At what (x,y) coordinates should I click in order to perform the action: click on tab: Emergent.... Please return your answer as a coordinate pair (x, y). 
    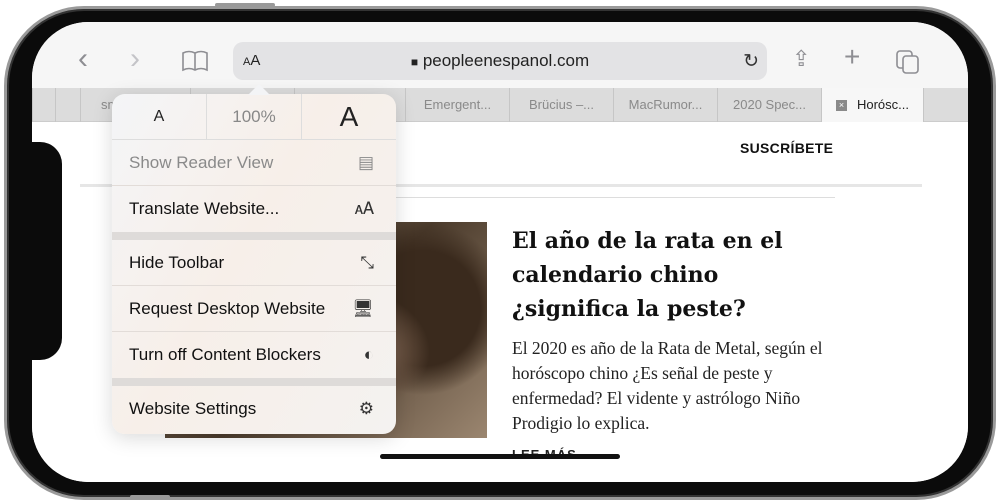
    Looking at the image, I should click on (457, 105).